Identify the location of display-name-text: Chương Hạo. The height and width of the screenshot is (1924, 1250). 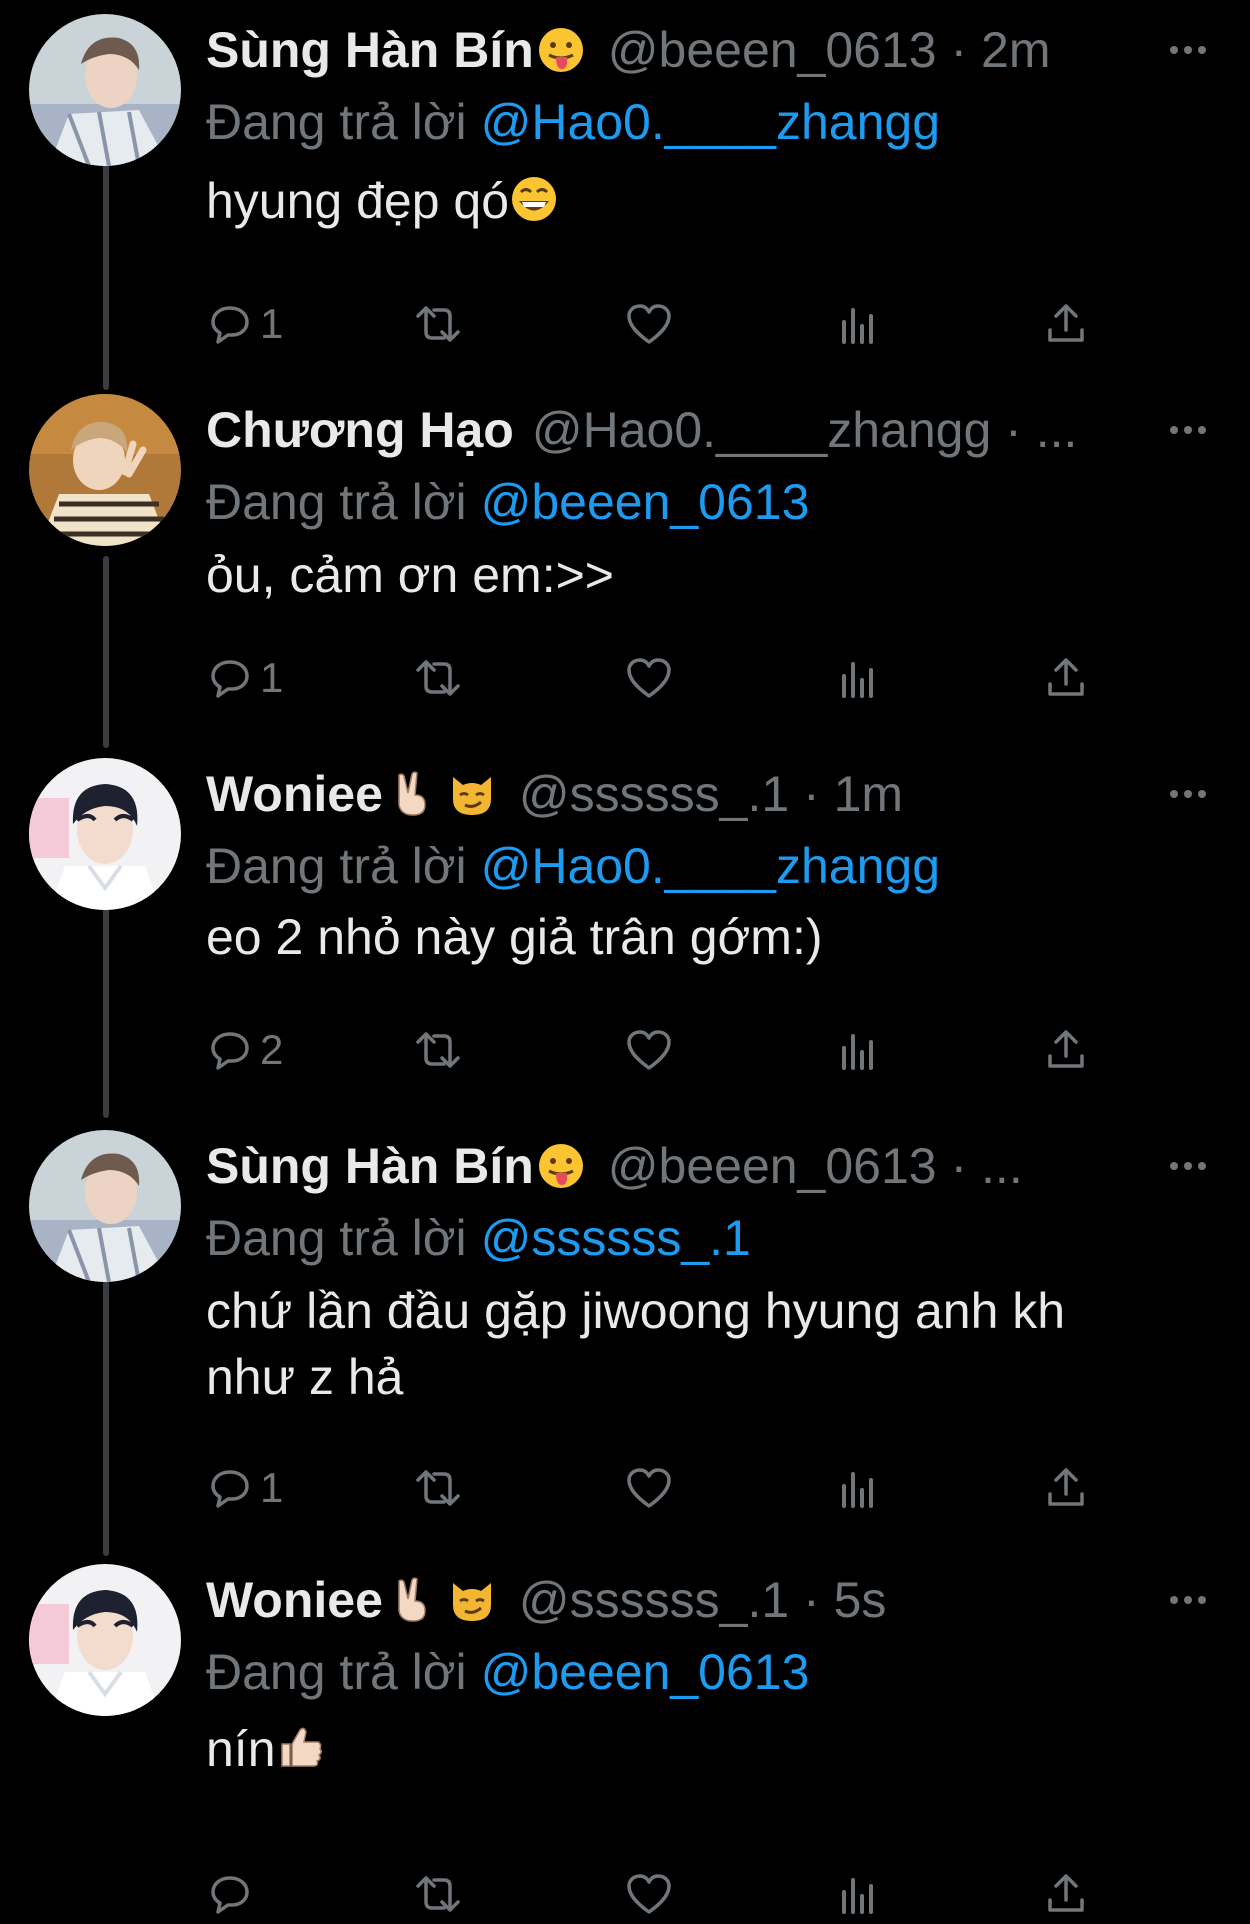
(360, 430).